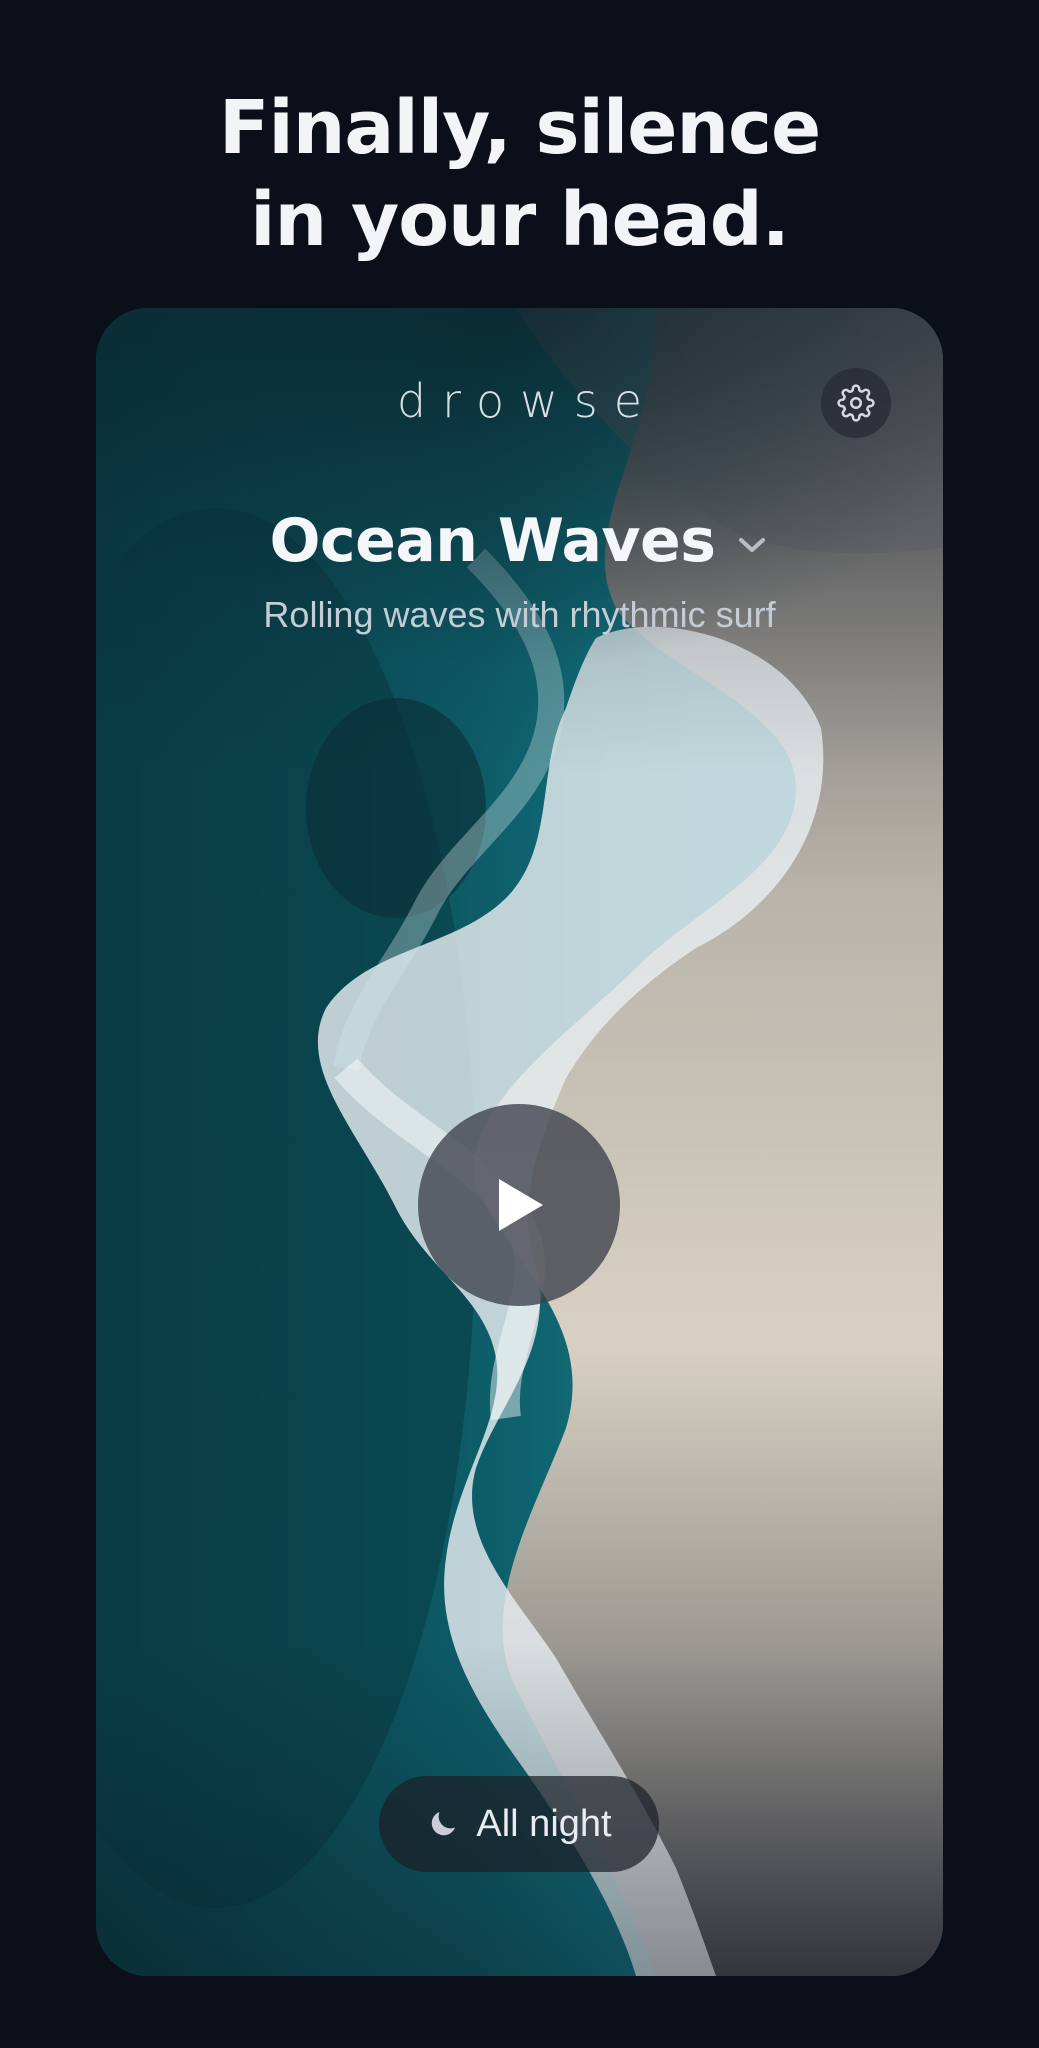 This screenshot has height=2048, width=1039. Describe the element at coordinates (519, 614) in the screenshot. I see `sound-subtitle: Rolling waves with rhythmic surf` at that location.